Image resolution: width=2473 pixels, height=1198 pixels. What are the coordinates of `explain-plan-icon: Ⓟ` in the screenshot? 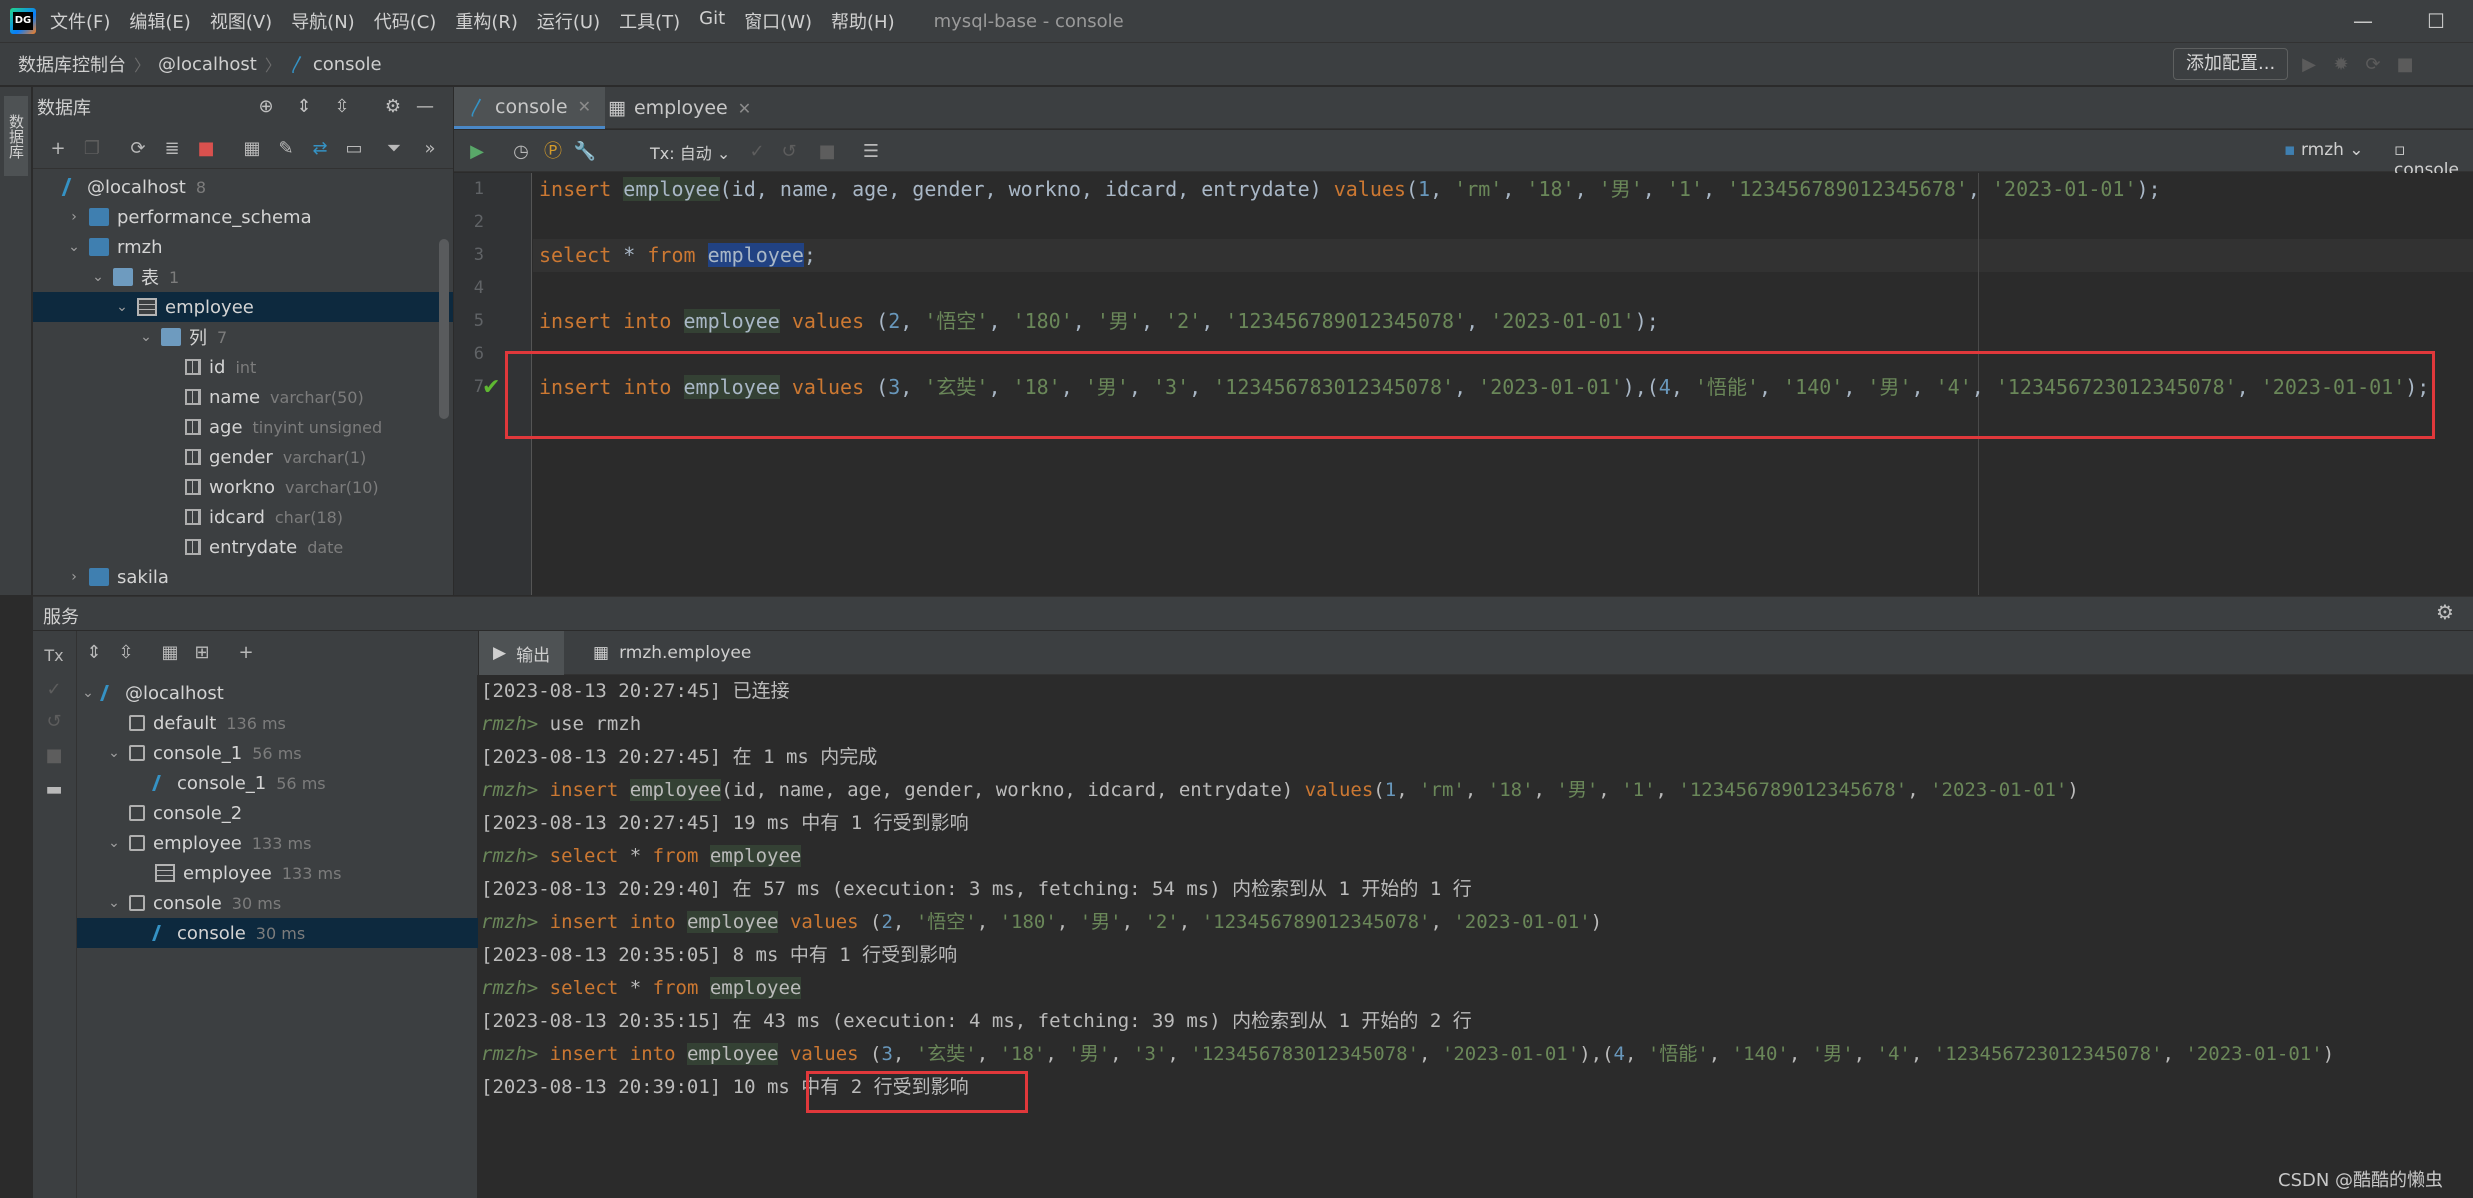 It's located at (553, 152).